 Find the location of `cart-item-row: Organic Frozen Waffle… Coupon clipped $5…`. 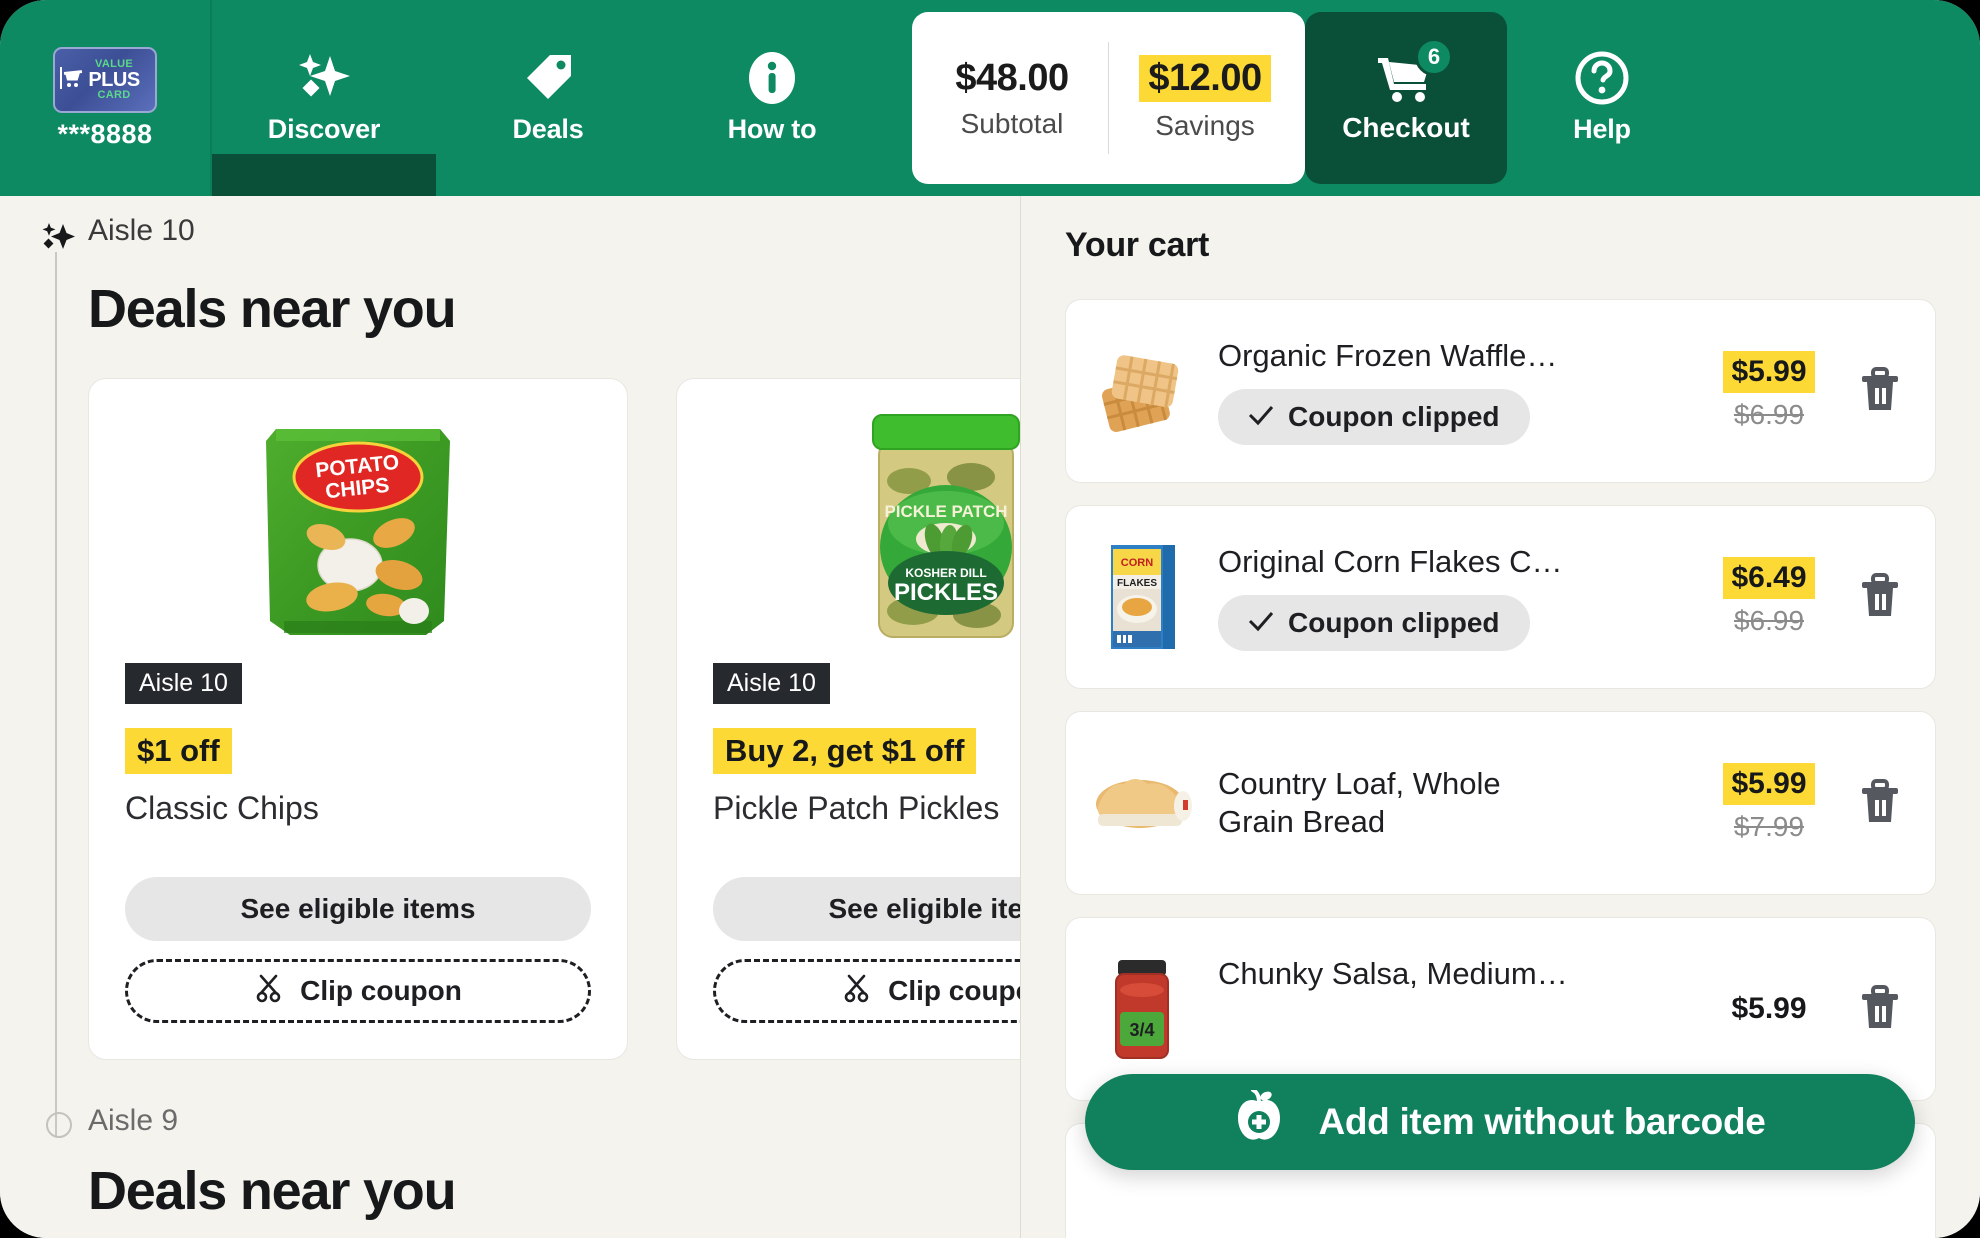

cart-item-row: Organic Frozen Waffle… Coupon clipped $5… is located at coordinates (1500, 391).